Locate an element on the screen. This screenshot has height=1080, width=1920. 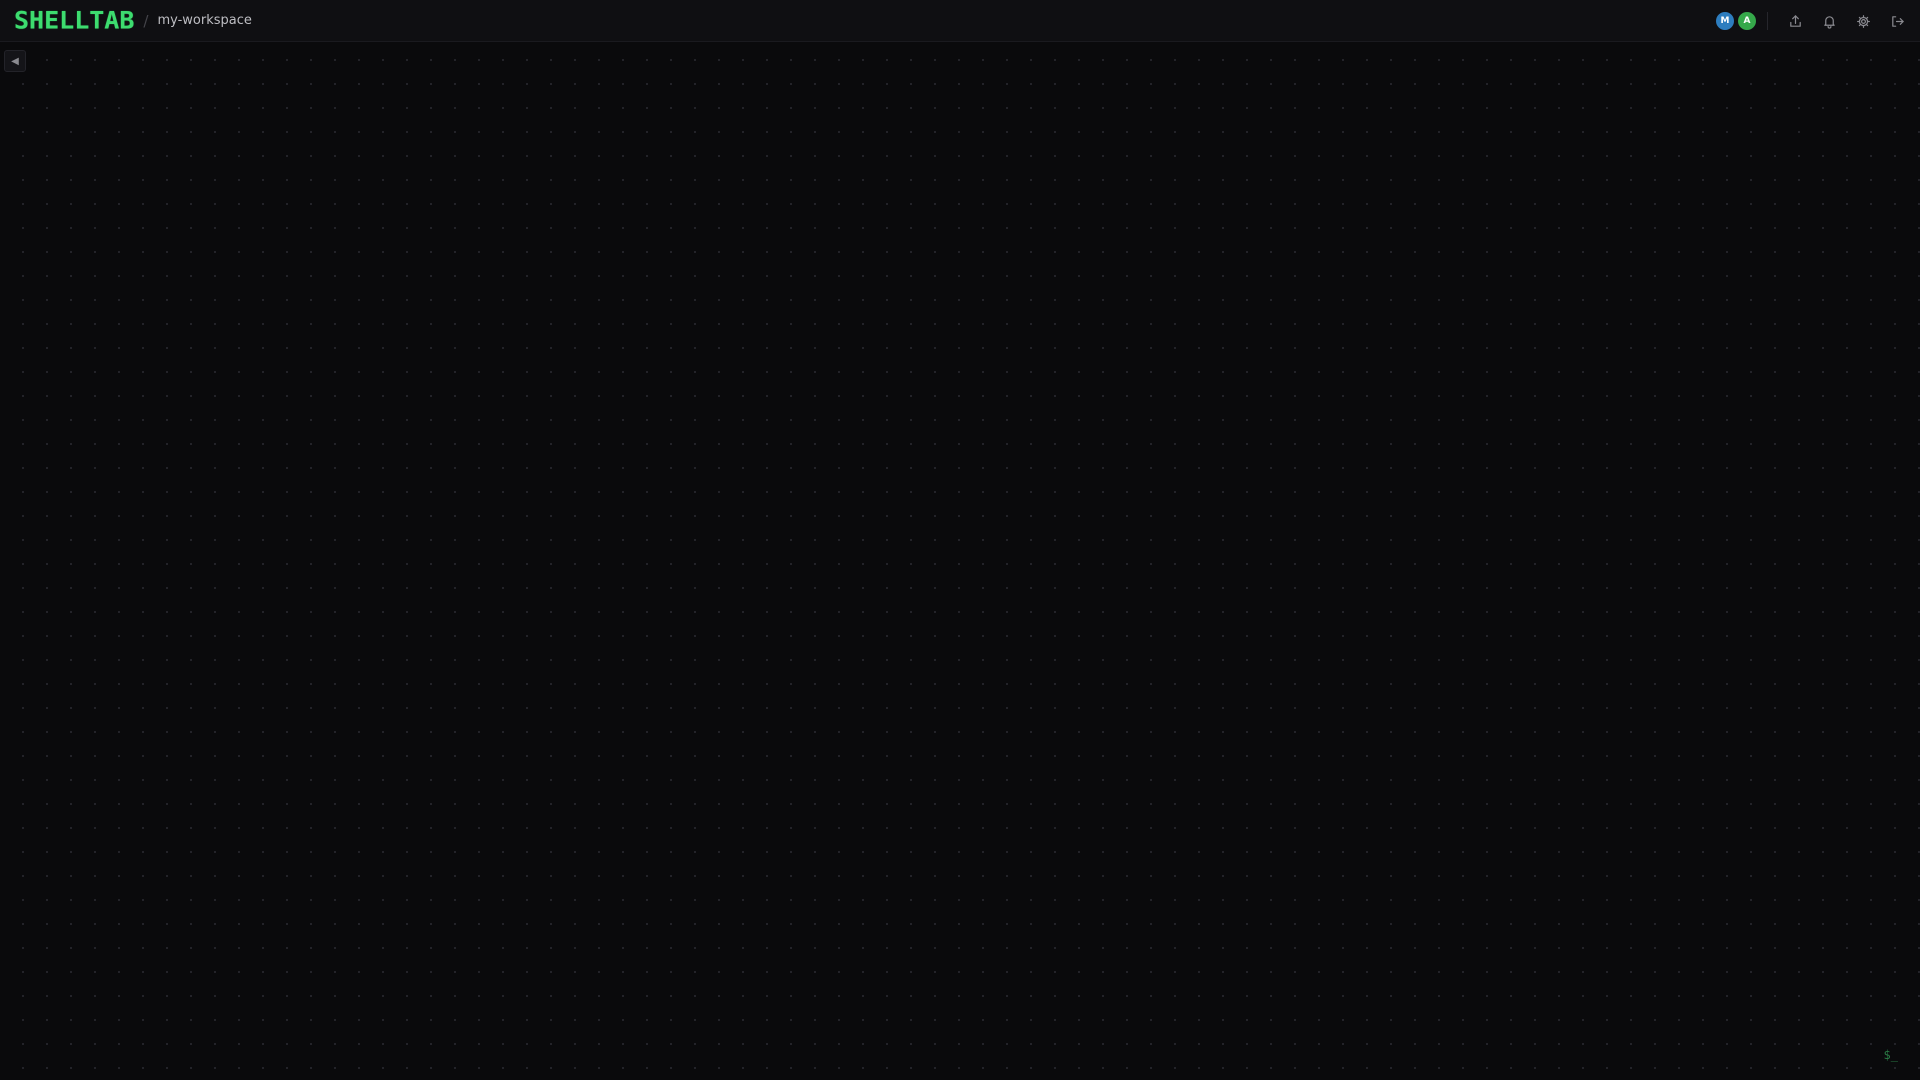
settings-button is located at coordinates (1863, 21).